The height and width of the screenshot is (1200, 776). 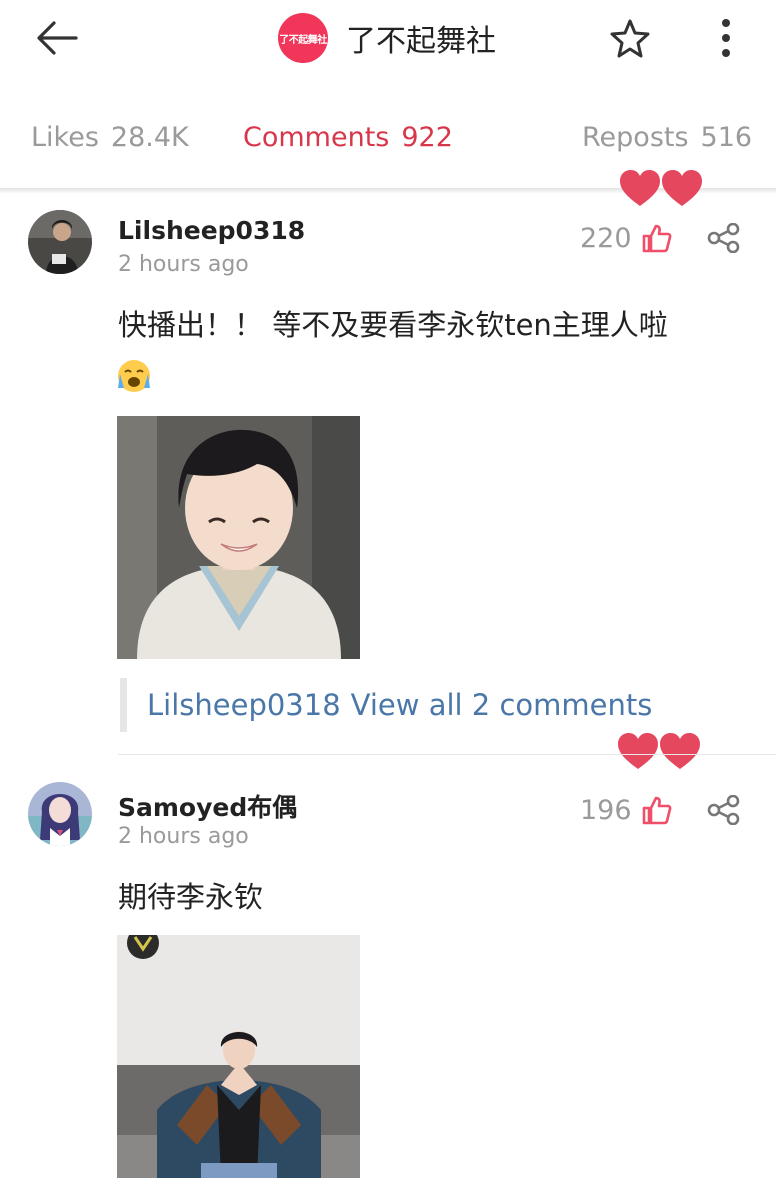 I want to click on double-heart-icon, so click(x=661, y=188).